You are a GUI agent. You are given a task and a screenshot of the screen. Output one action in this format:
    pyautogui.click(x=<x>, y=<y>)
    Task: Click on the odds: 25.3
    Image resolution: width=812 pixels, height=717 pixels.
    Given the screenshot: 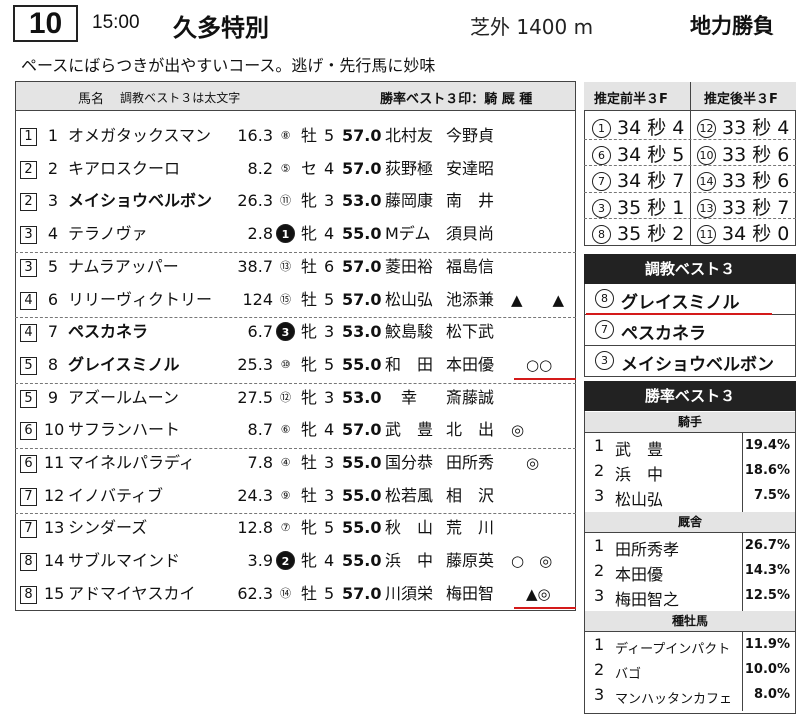 What is the action you would take?
    pyautogui.click(x=255, y=364)
    